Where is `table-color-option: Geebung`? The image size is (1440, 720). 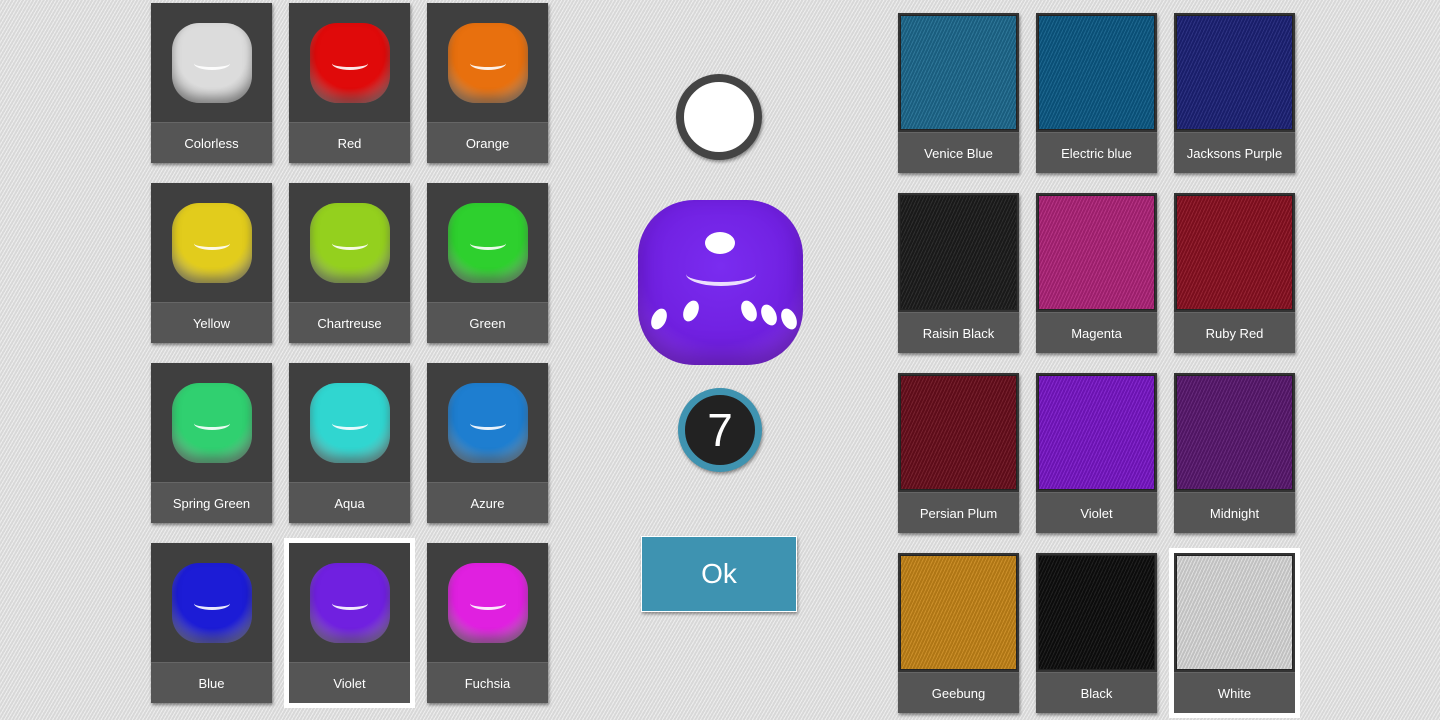 table-color-option: Geebung is located at coordinates (958, 633).